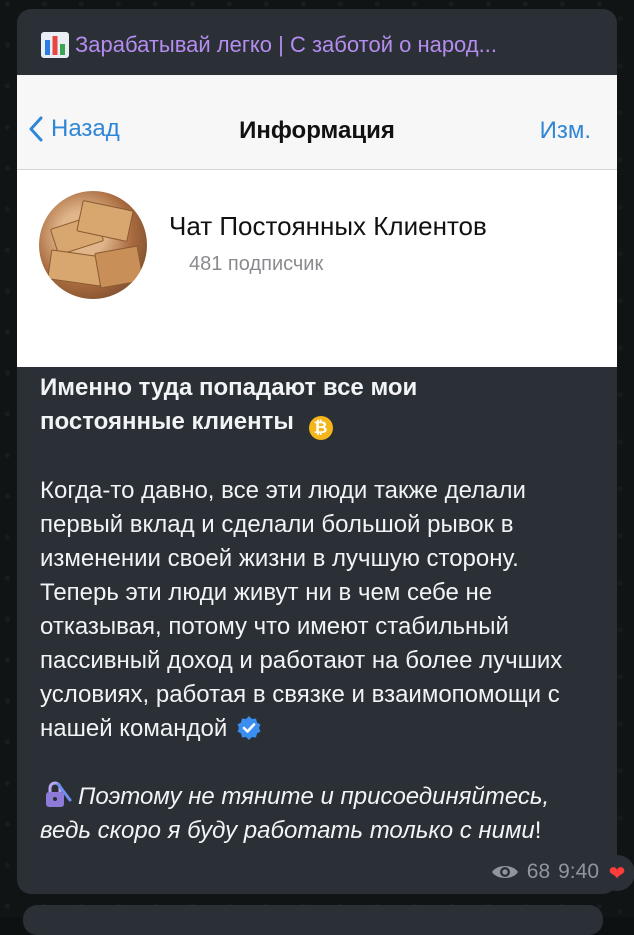  What do you see at coordinates (249, 728) in the screenshot?
I see `verified-icon` at bounding box center [249, 728].